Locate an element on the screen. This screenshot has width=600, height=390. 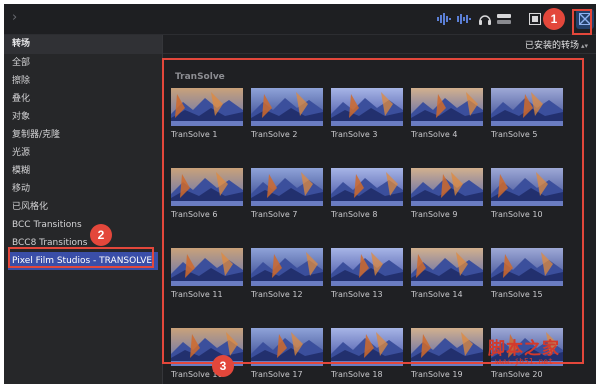
sidebar-edge-thumb is located at coordinates (7, 125).